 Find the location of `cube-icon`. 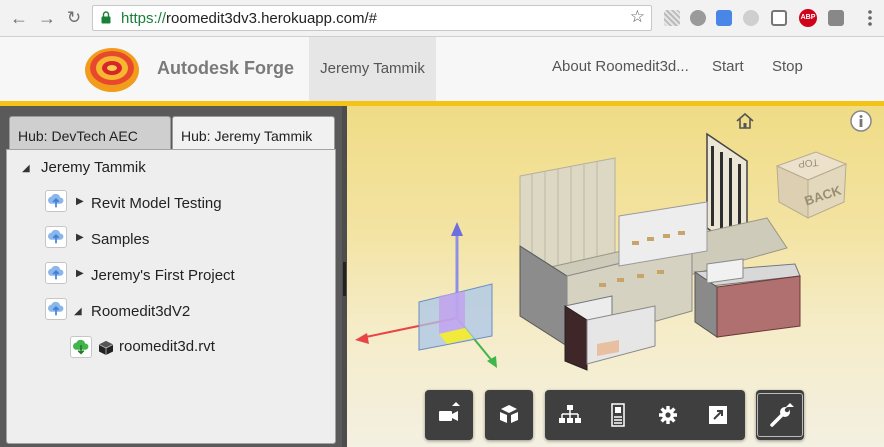

cube-icon is located at coordinates (509, 414).